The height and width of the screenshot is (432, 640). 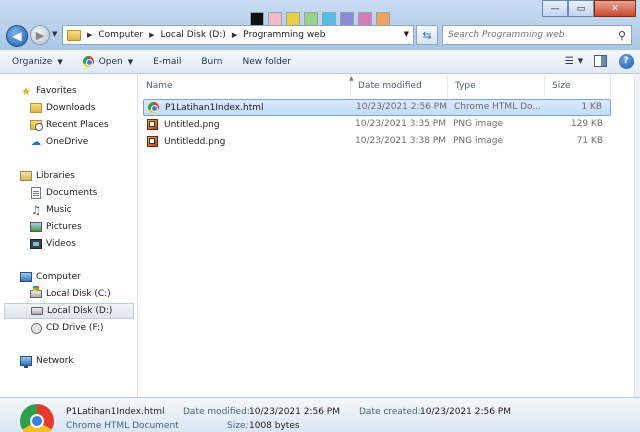 I want to click on nav-label: Music, so click(x=59, y=210).